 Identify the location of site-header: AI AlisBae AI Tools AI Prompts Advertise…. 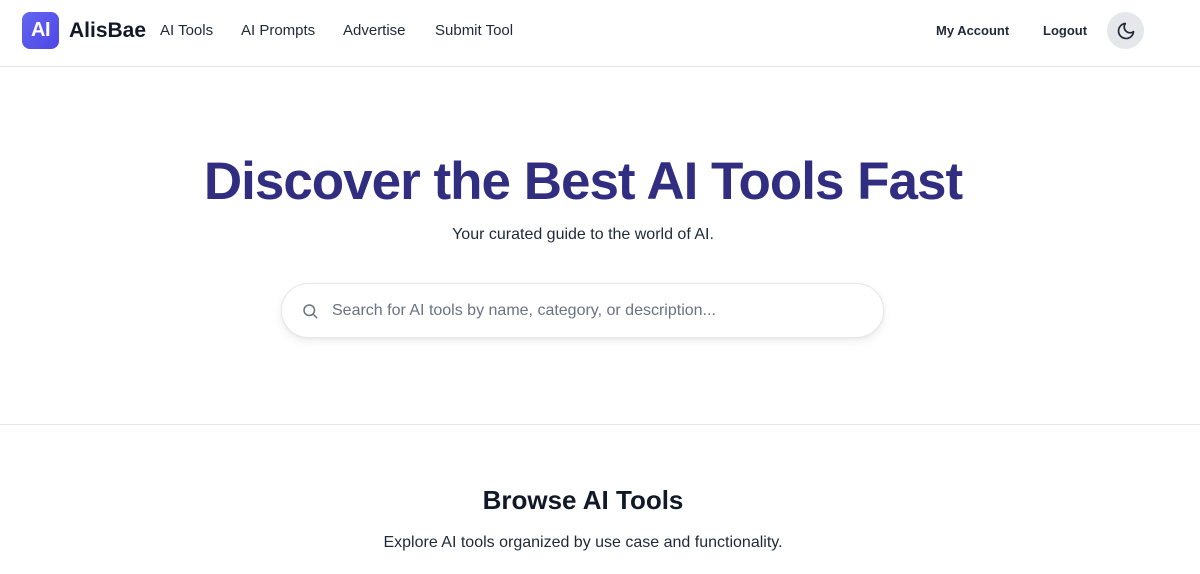
(600, 33).